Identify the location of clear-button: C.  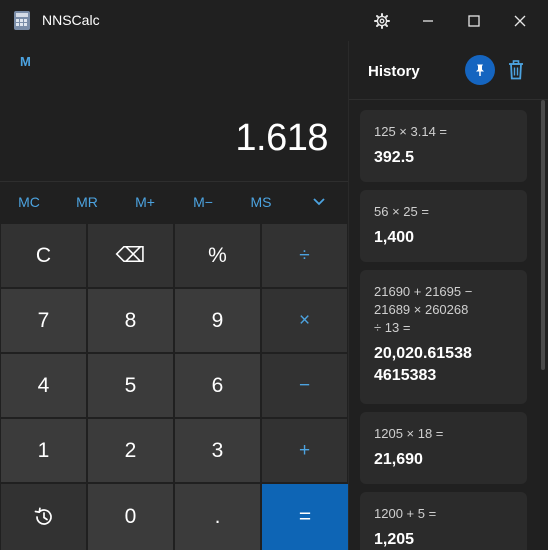
(43, 255).